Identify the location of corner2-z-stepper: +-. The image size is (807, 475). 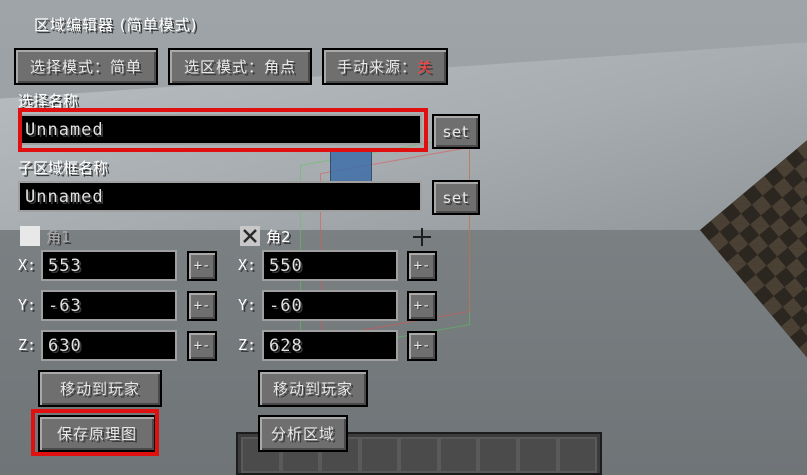
(422, 346).